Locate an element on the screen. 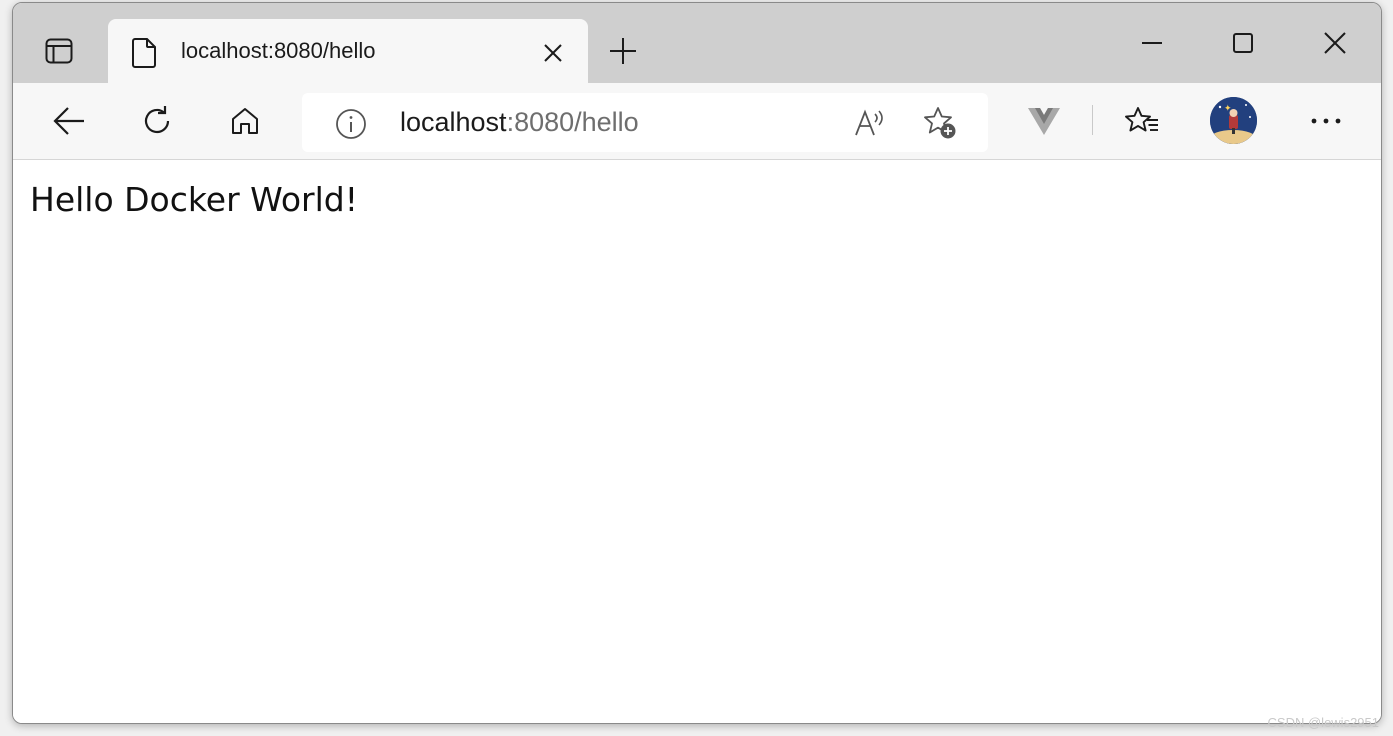 The height and width of the screenshot is (736, 1393). favorites-button is located at coordinates (1142, 121).